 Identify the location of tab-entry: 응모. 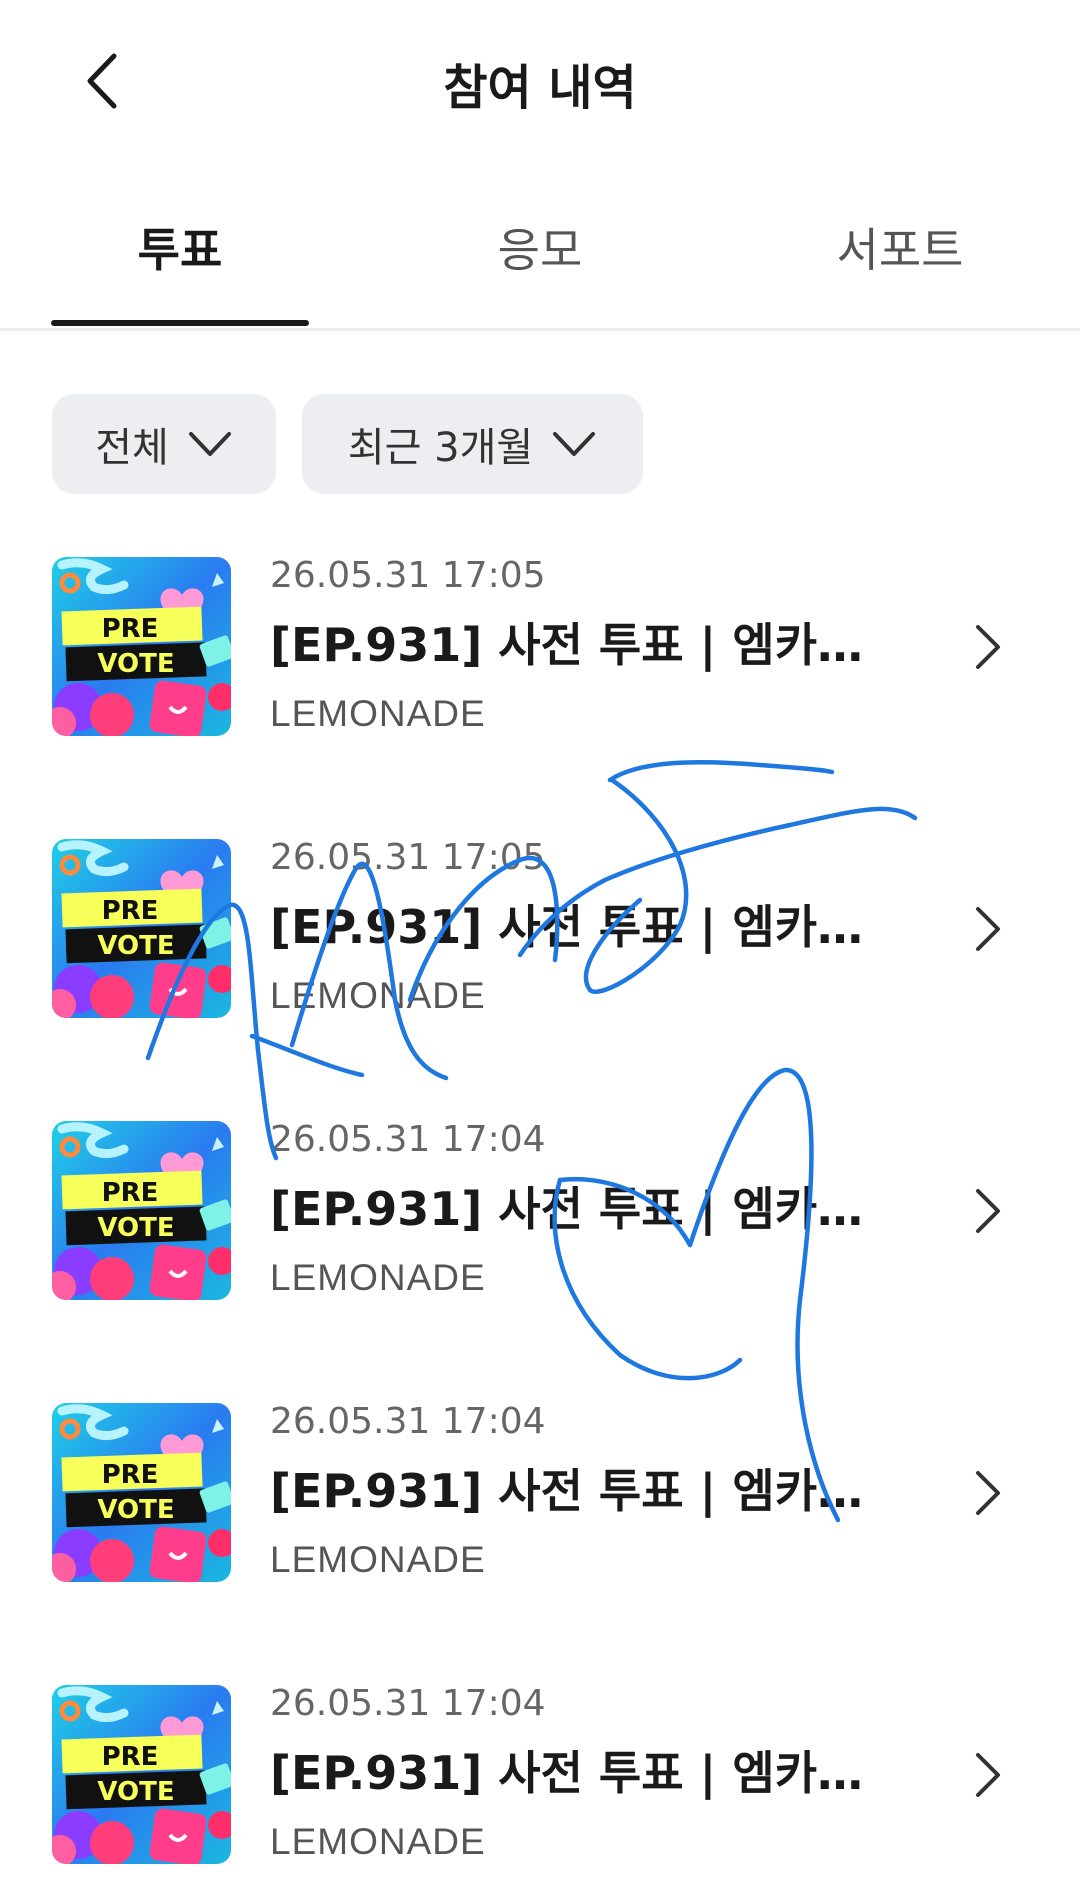
(540, 247).